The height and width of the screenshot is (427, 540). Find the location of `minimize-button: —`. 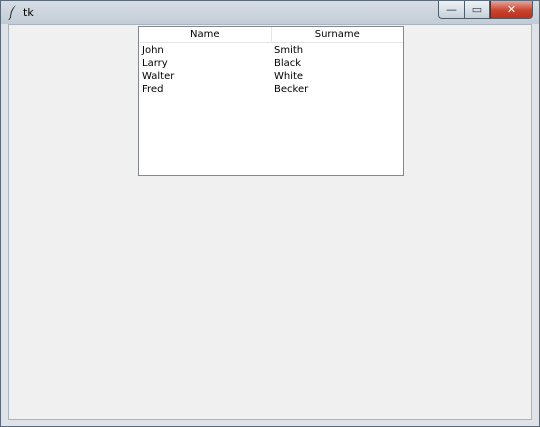

minimize-button: — is located at coordinates (451, 10).